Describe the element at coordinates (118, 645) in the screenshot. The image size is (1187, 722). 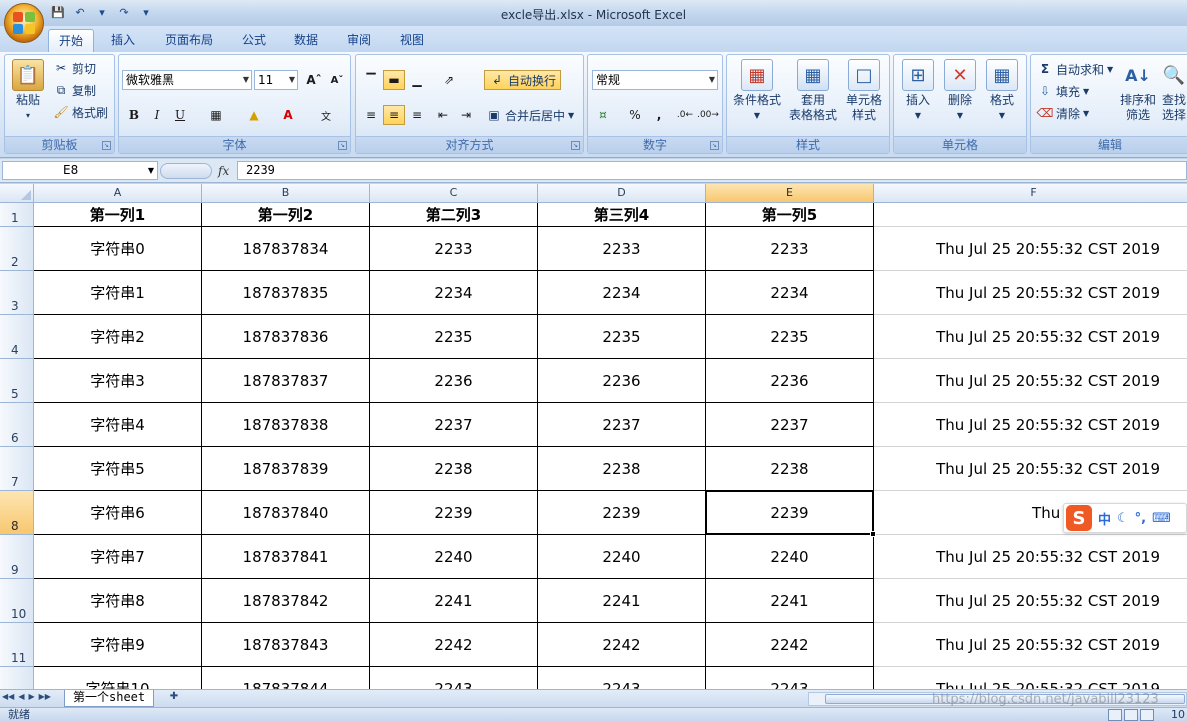
I see `table-cell: 字符串9` at that location.